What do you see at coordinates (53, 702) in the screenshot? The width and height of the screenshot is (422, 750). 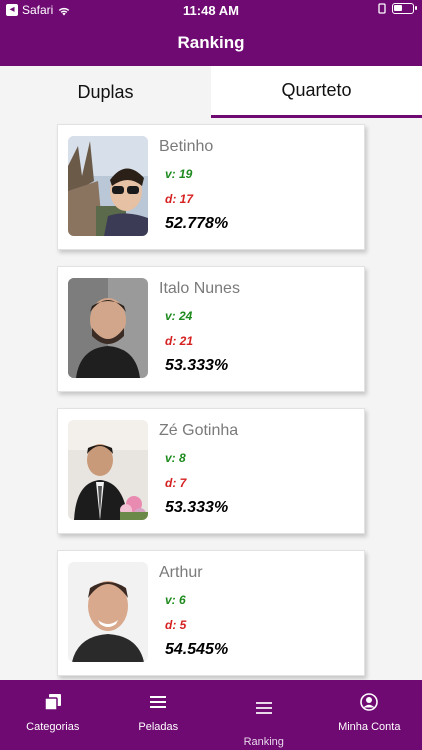 I see `cards-icon` at bounding box center [53, 702].